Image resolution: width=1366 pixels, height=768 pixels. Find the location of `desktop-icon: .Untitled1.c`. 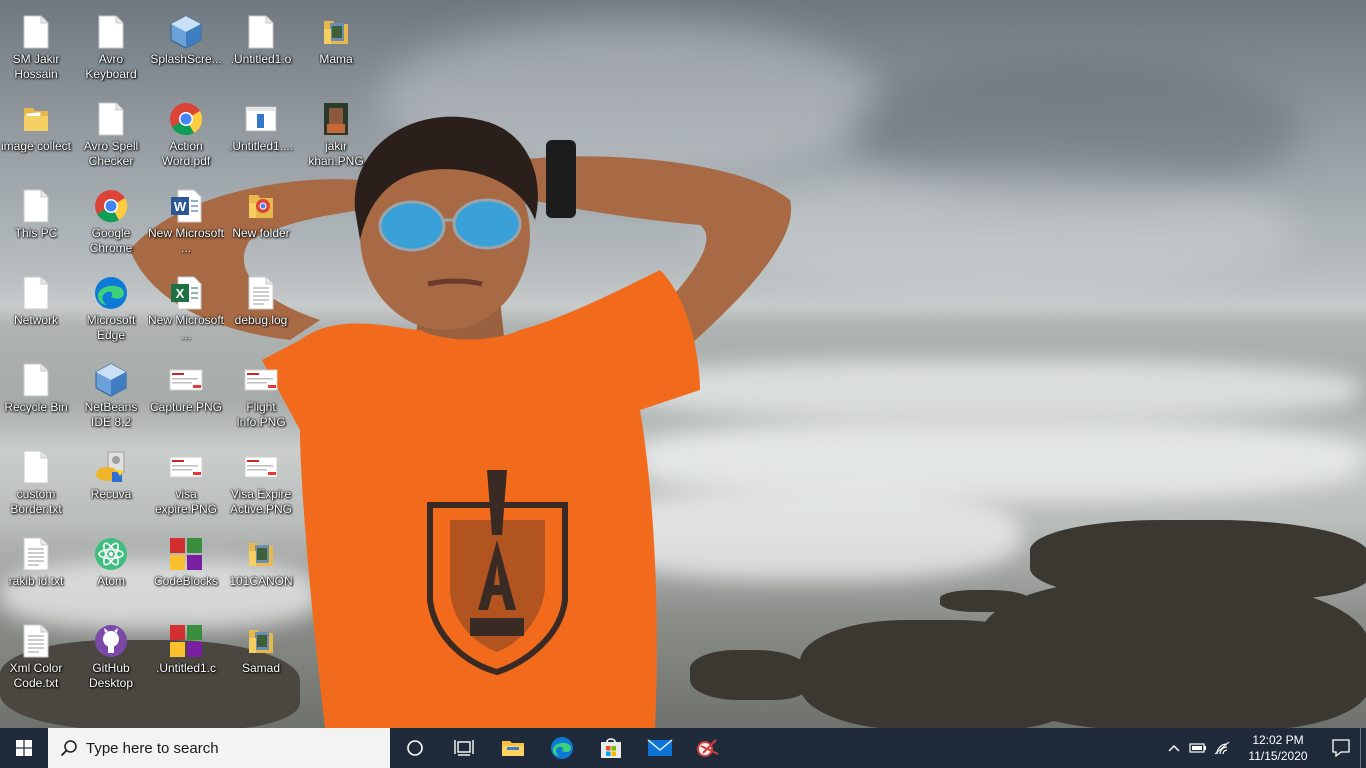

desktop-icon: .Untitled1.c is located at coordinates (186, 659).